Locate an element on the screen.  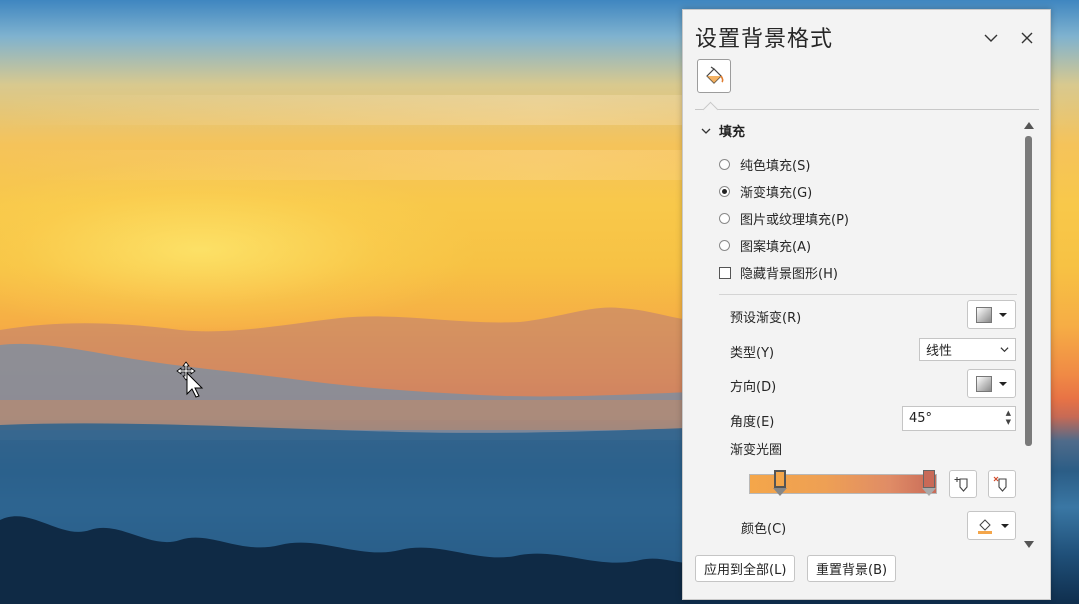
add-gradient-stop-button is located at coordinates (963, 484).